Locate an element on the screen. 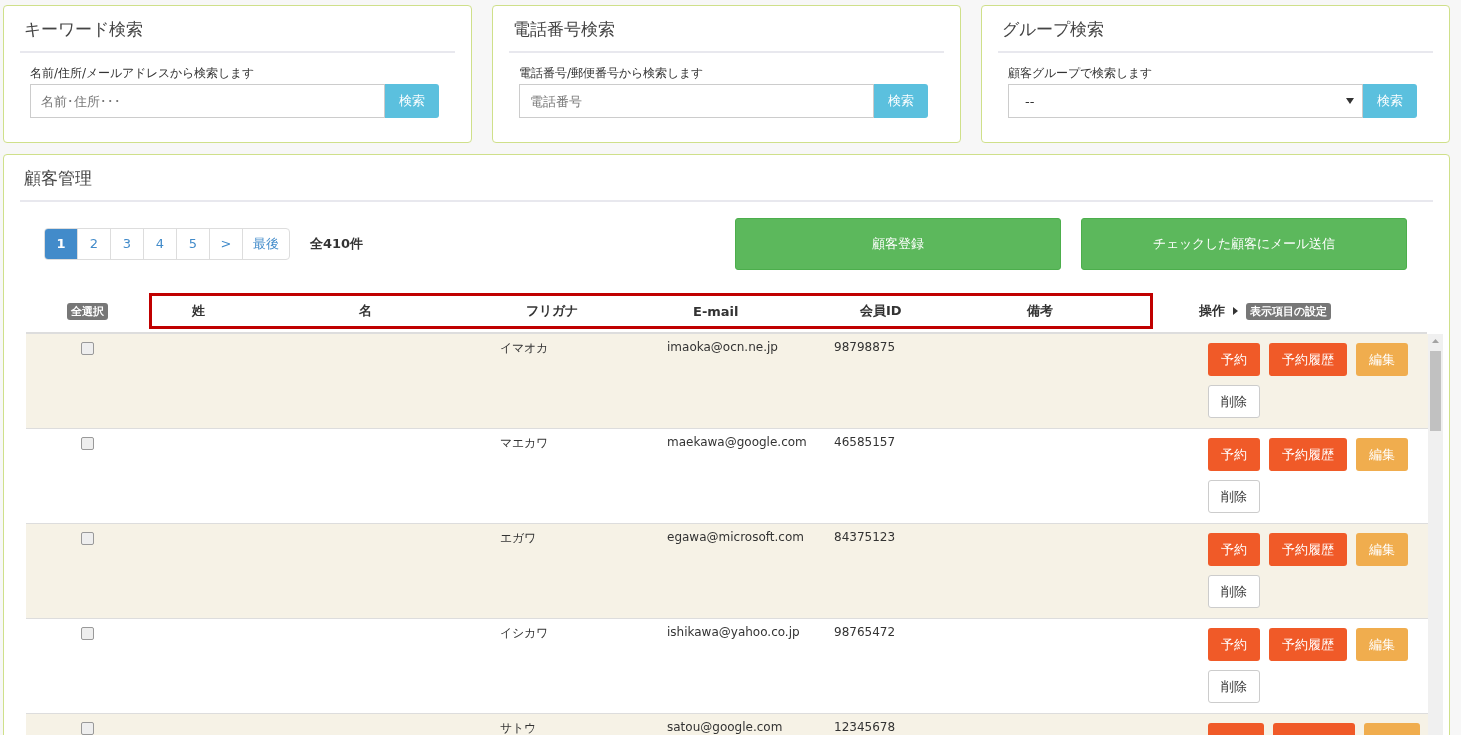 This screenshot has width=1461, height=735. table-cell: イマオカ is located at coordinates (524, 348).